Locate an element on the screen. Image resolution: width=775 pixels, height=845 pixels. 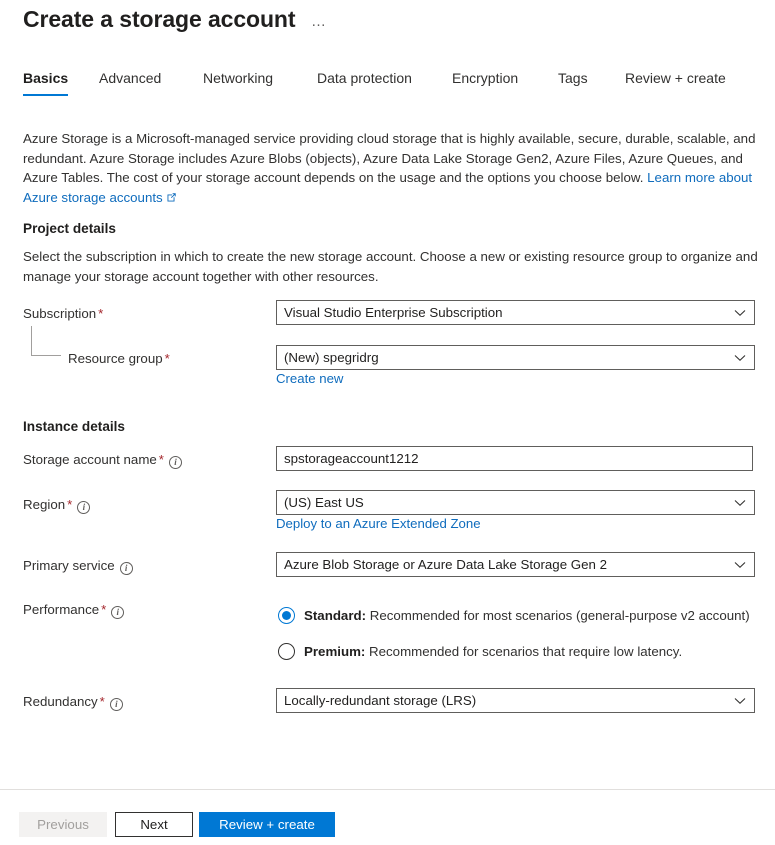
redundancy-dropdown: Locally-redundant storage (LRS) is located at coordinates (515, 700).